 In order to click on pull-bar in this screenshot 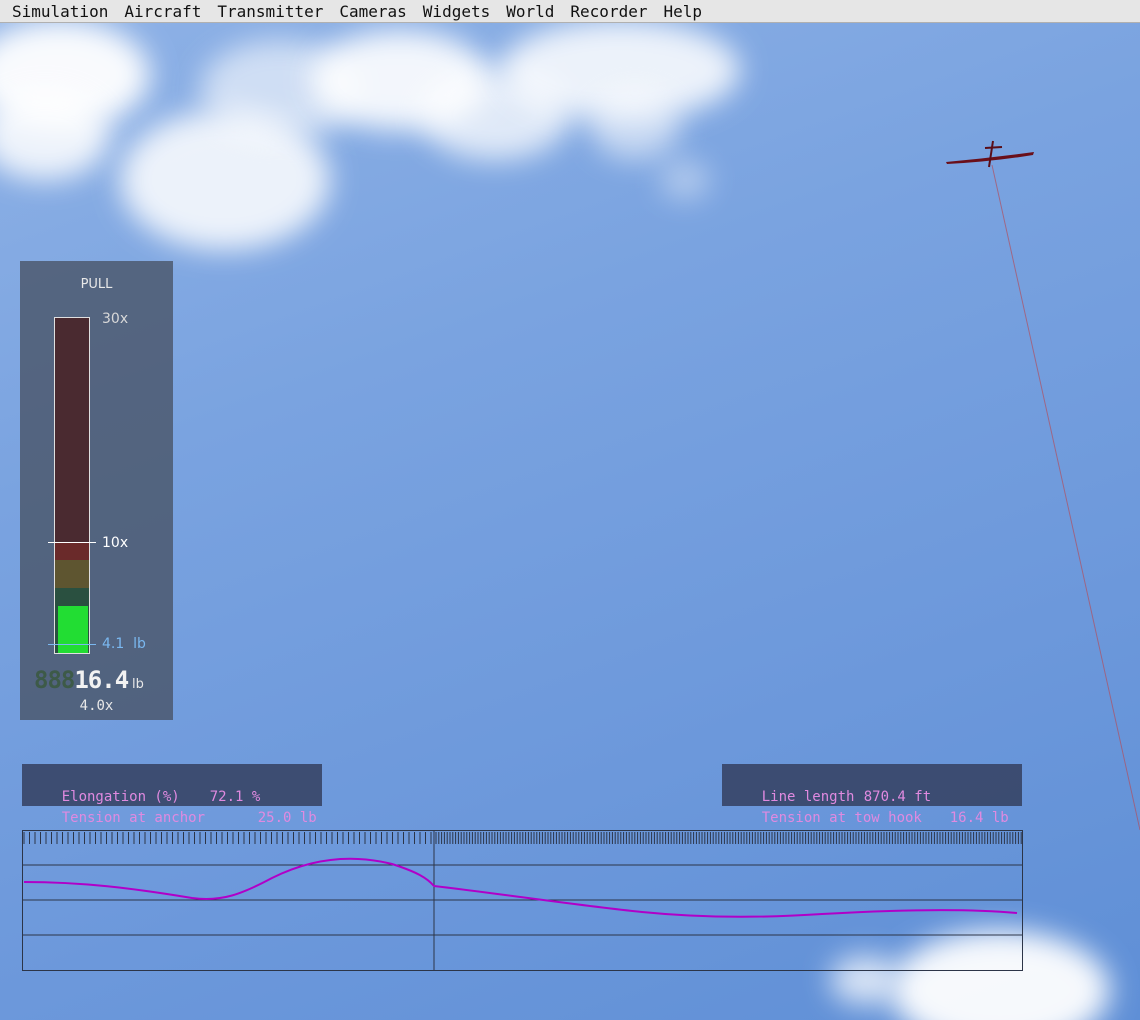, I will do `click(72, 485)`.